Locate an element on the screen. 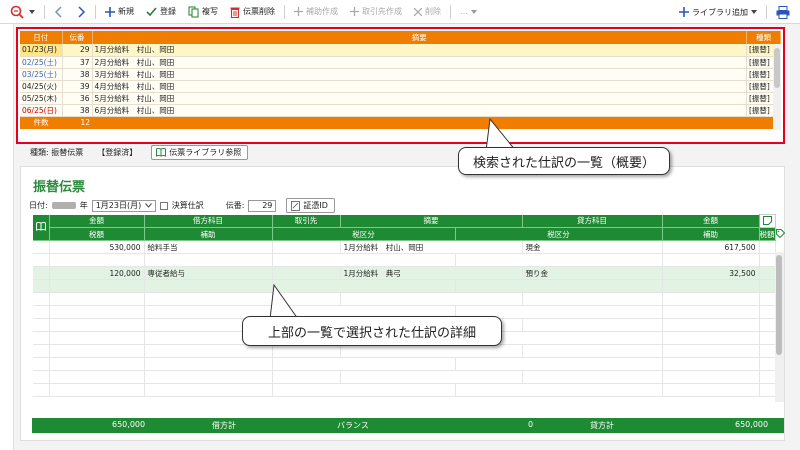 The image size is (800, 450). grid-scrollbar is located at coordinates (779, 327).